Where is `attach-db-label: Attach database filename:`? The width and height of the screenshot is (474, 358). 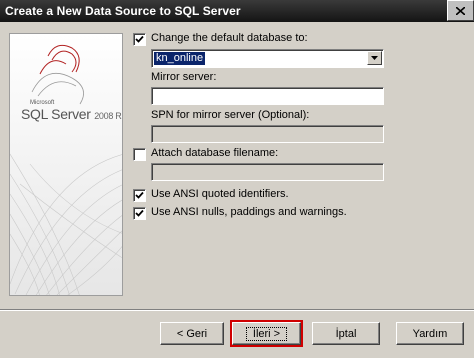 attach-db-label: Attach database filename: is located at coordinates (215, 153).